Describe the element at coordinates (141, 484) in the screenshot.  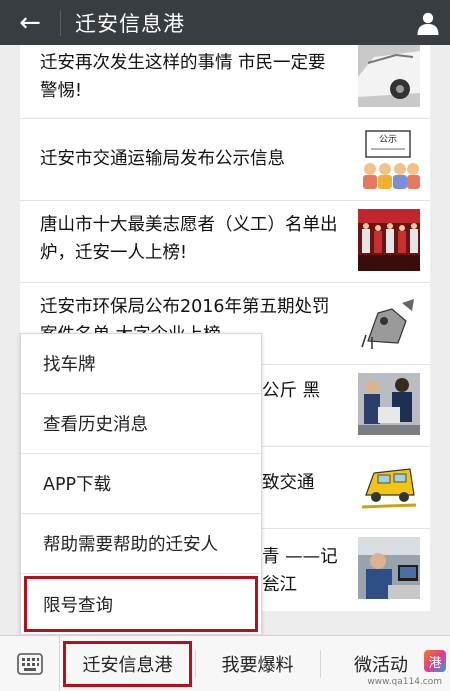
I see `menu-item-app-download: APP下载` at that location.